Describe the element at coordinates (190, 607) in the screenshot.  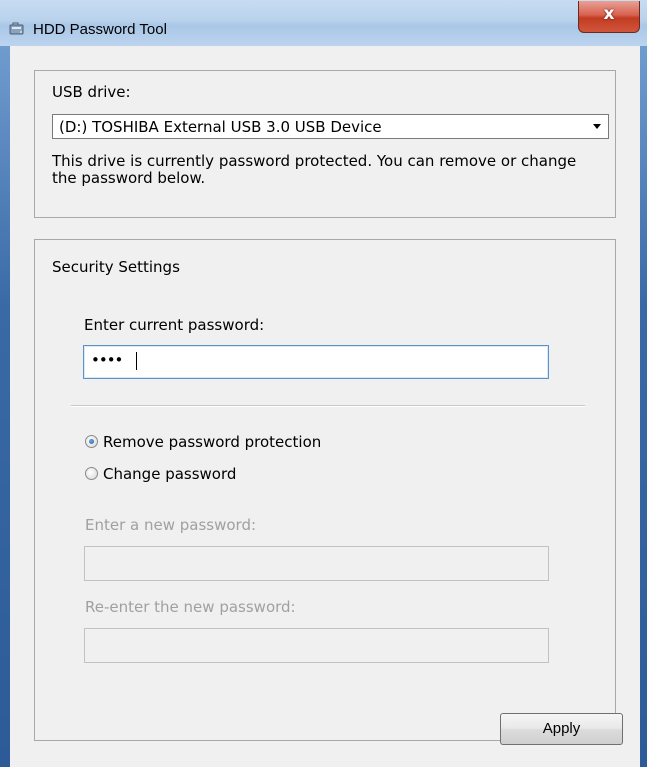
I see `reenter-password-label: Re-enter the new password:` at that location.